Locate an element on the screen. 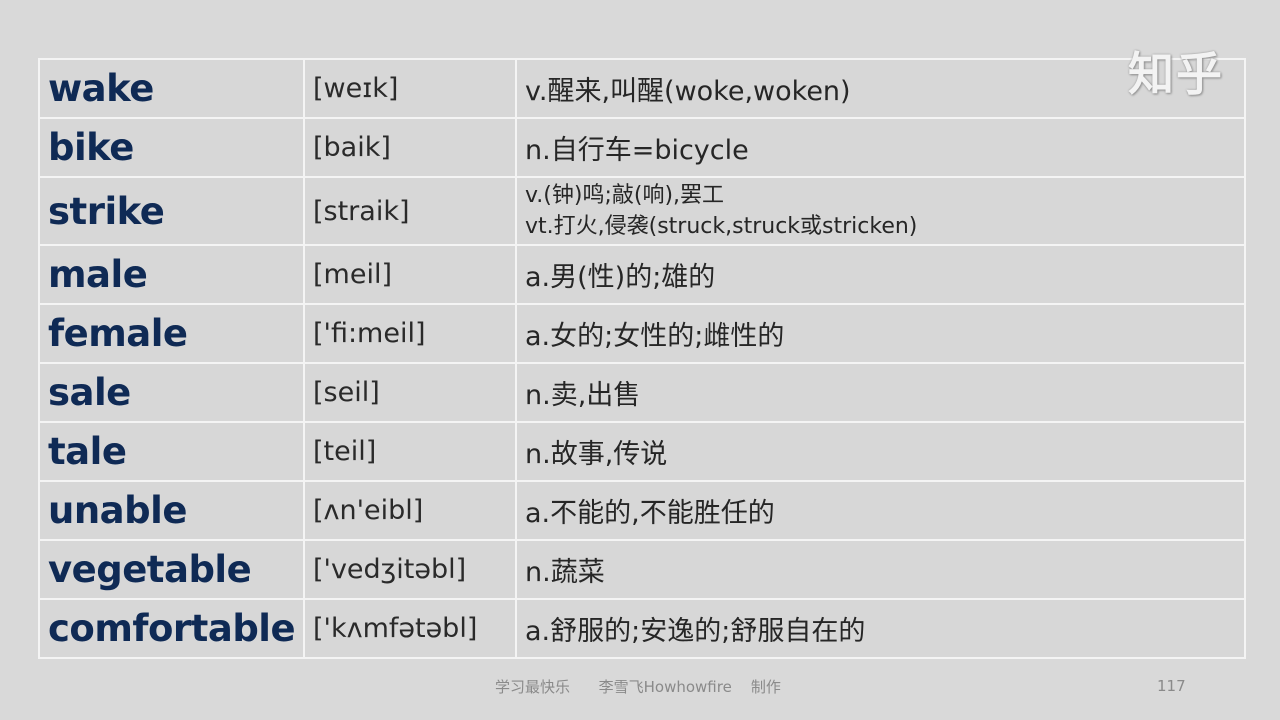 The width and height of the screenshot is (1280, 720). word-cell: male is located at coordinates (171, 274).